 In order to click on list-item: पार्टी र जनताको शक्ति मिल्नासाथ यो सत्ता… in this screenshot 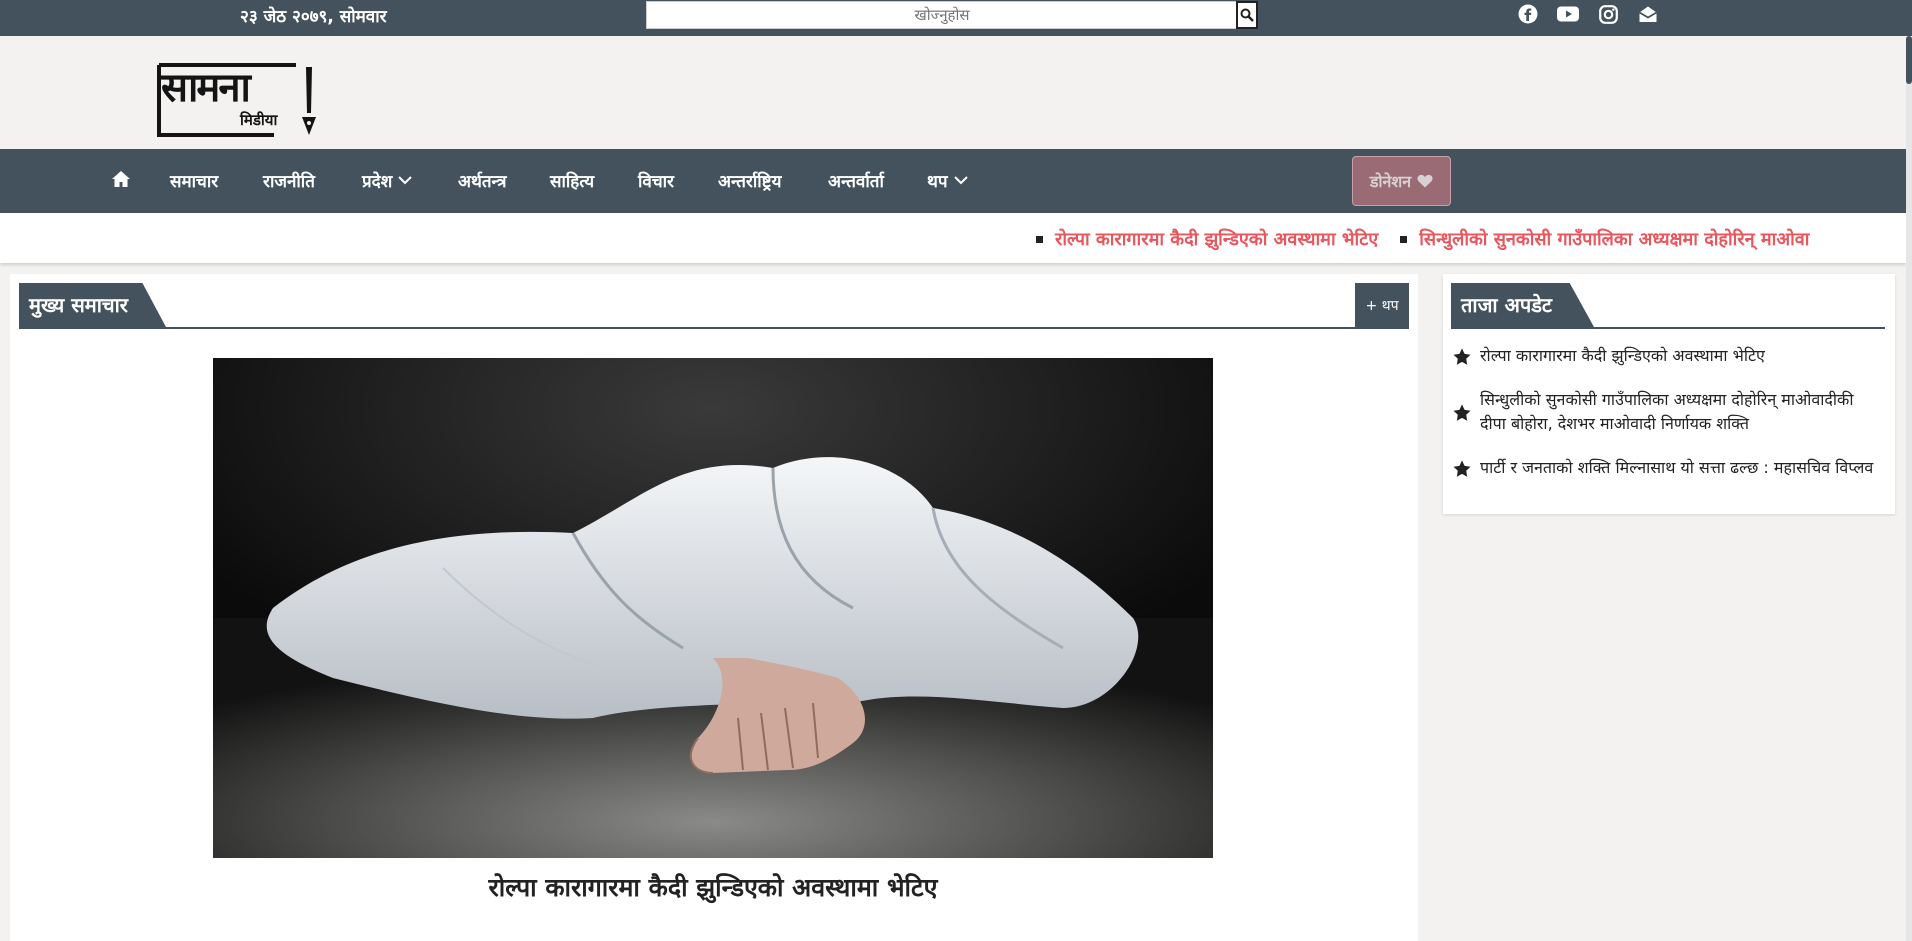, I will do `click(1668, 468)`.